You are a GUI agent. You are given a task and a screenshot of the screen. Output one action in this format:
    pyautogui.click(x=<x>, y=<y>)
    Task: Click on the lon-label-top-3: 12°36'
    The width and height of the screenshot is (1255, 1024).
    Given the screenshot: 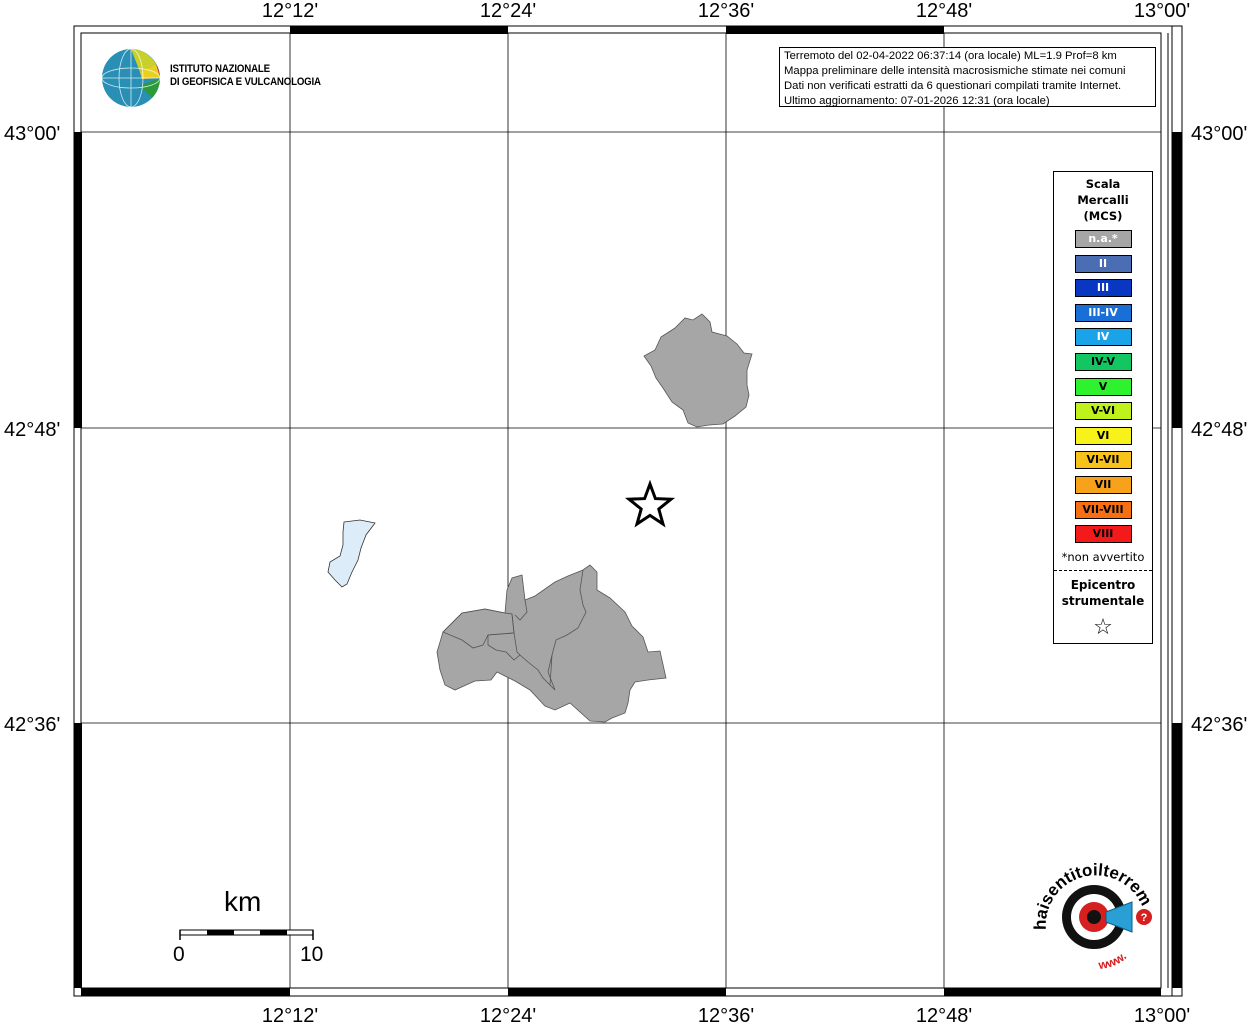 What is the action you would take?
    pyautogui.click(x=726, y=11)
    